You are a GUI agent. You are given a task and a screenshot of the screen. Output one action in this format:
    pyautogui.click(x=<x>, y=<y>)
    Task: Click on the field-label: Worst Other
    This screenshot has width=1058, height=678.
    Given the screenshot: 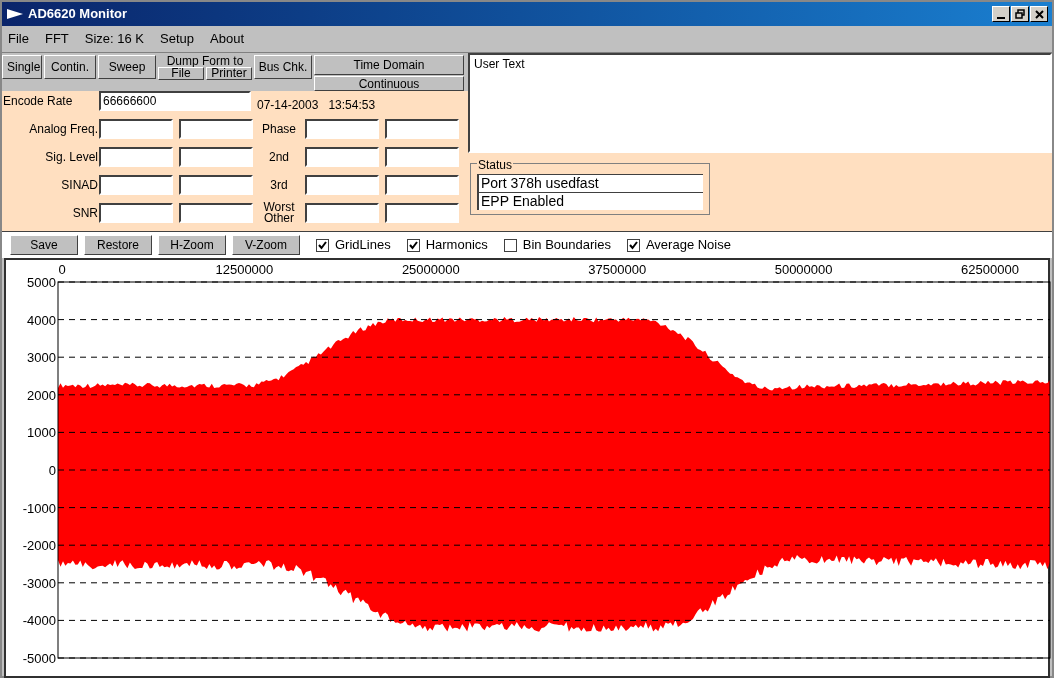 What is the action you would take?
    pyautogui.click(x=279, y=213)
    